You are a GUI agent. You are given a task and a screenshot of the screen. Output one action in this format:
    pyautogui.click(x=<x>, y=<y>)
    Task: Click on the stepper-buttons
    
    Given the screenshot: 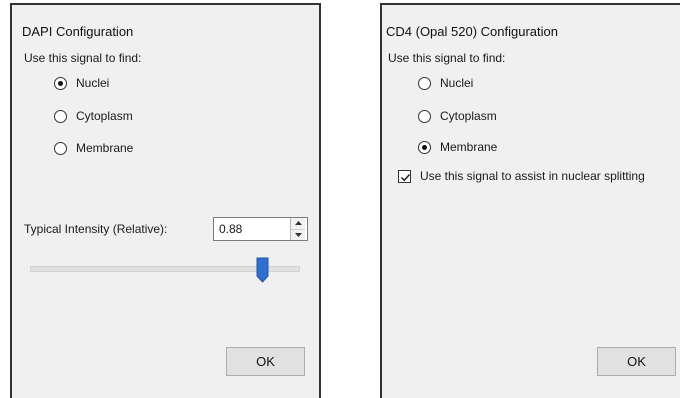 What is the action you would take?
    pyautogui.click(x=297, y=229)
    